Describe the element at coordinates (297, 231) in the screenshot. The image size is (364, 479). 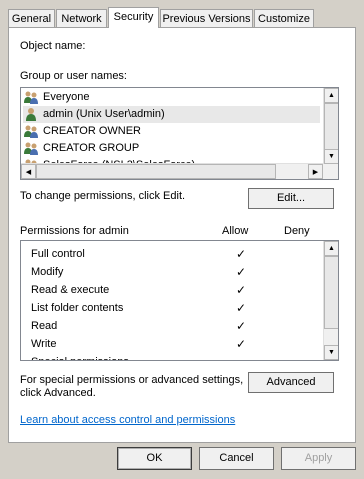
I see `deny-header: Deny` at that location.